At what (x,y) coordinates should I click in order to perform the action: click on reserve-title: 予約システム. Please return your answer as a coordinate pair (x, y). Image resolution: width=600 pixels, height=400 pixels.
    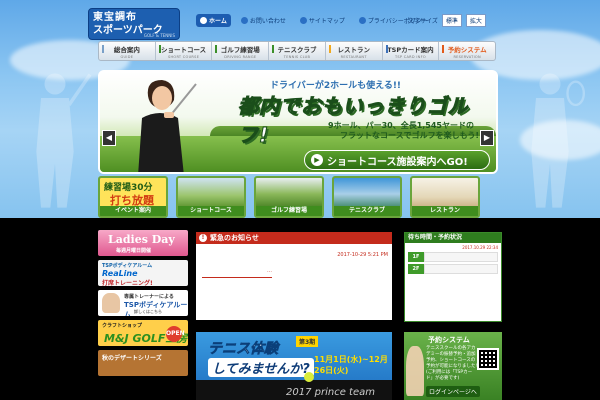
    Looking at the image, I should click on (449, 340).